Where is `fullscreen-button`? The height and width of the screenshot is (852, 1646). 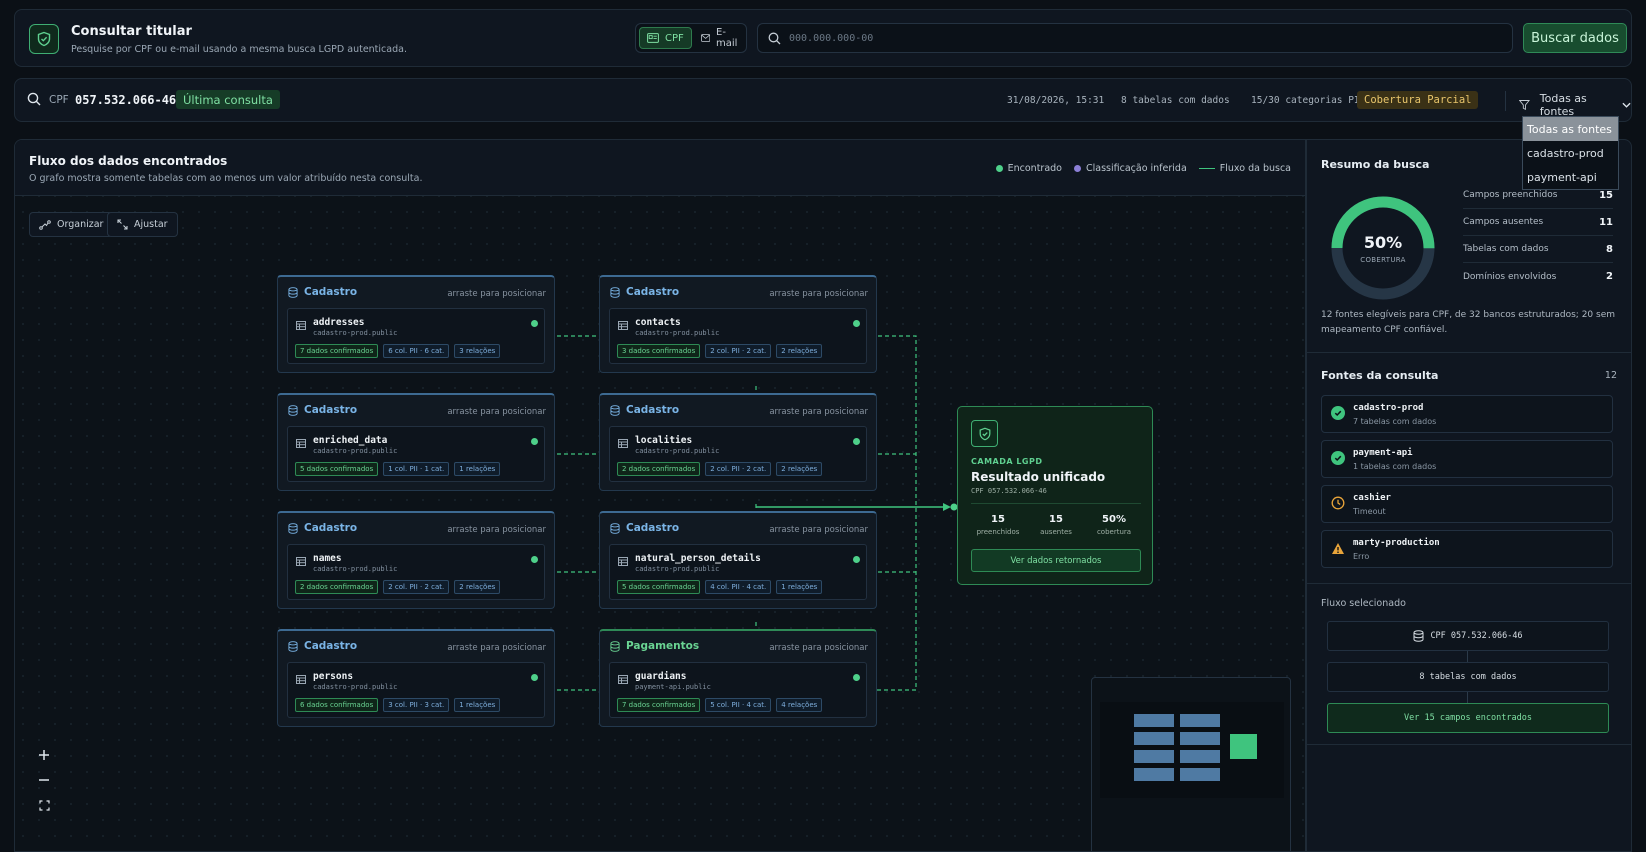 fullscreen-button is located at coordinates (44, 805).